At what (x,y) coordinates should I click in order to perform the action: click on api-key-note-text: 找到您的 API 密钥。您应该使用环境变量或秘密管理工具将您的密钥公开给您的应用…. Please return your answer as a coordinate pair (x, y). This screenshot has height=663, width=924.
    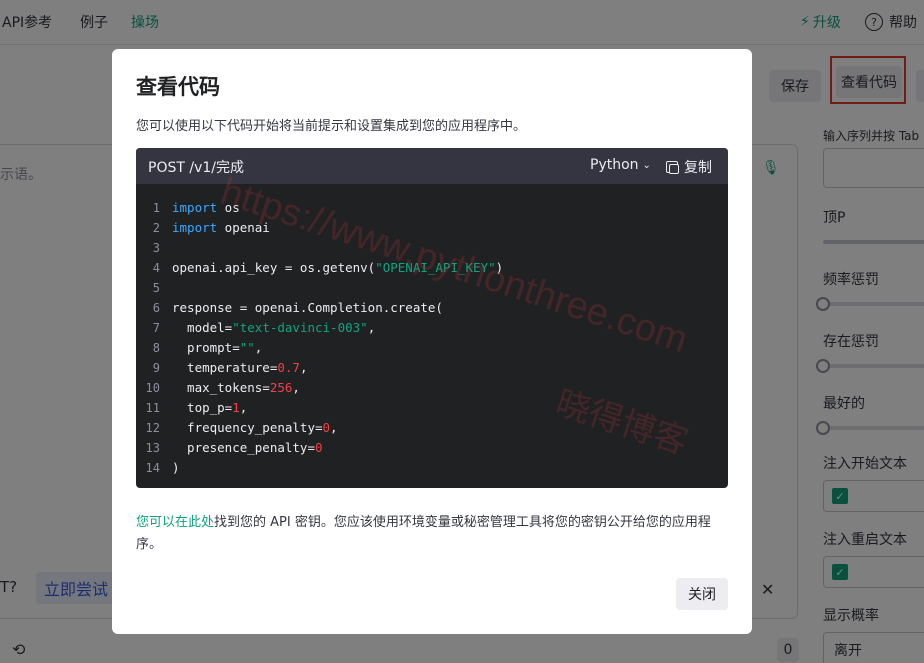
    Looking at the image, I should click on (423, 533).